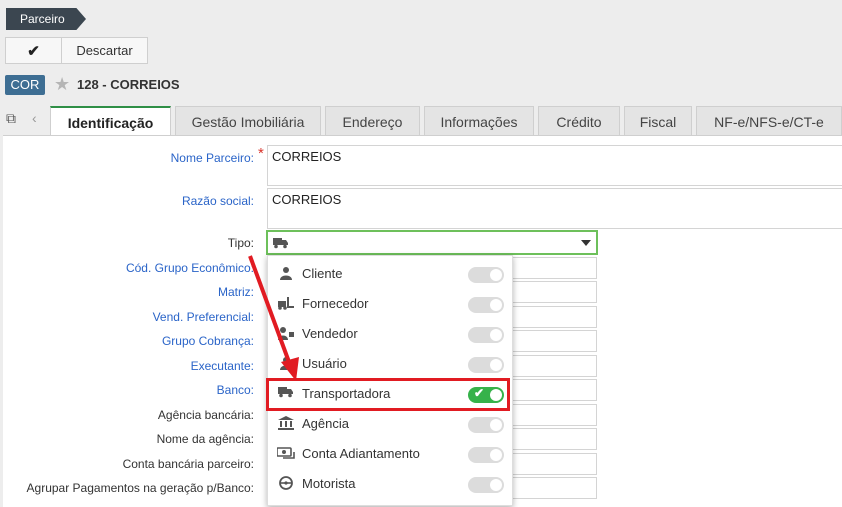 The width and height of the screenshot is (842, 507). What do you see at coordinates (554, 165) in the screenshot?
I see `nome-parceiro-field: CORREIOS` at bounding box center [554, 165].